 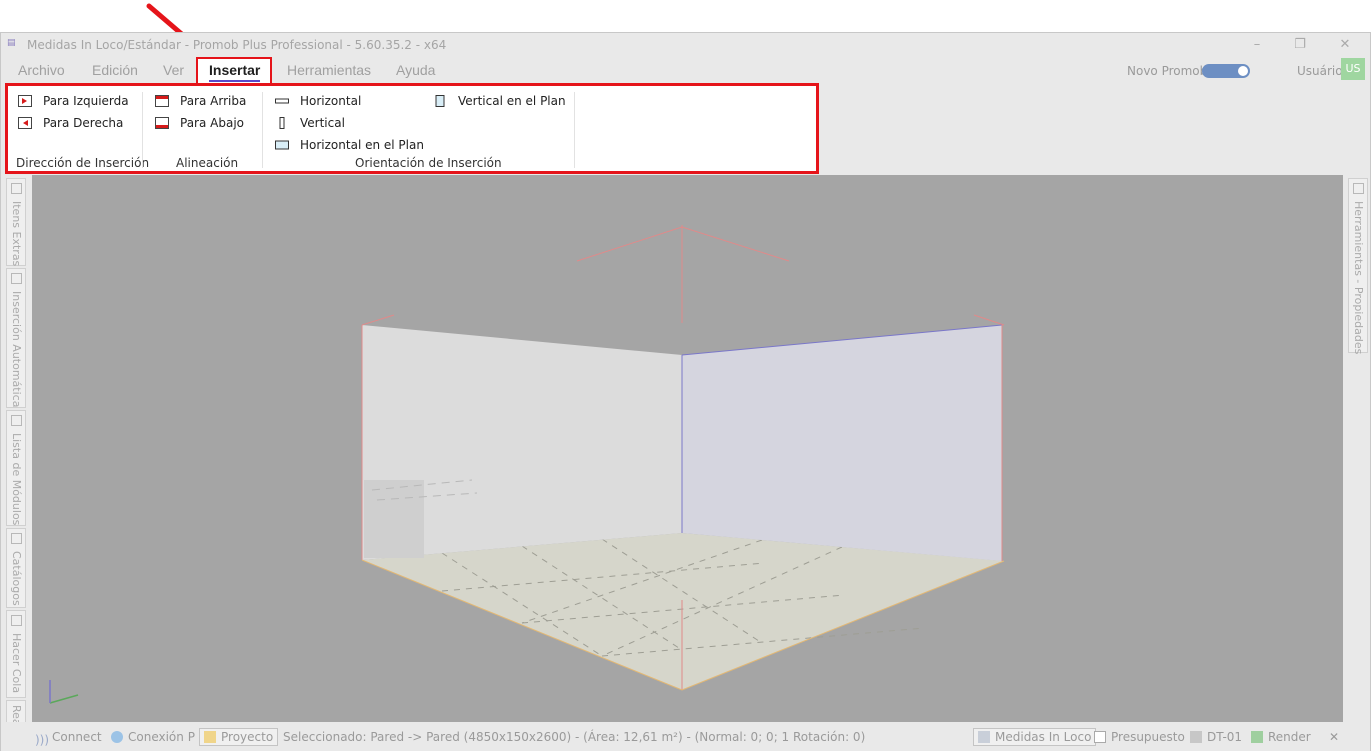 What do you see at coordinates (1320, 71) in the screenshot?
I see `user-label: Usuário` at bounding box center [1320, 71].